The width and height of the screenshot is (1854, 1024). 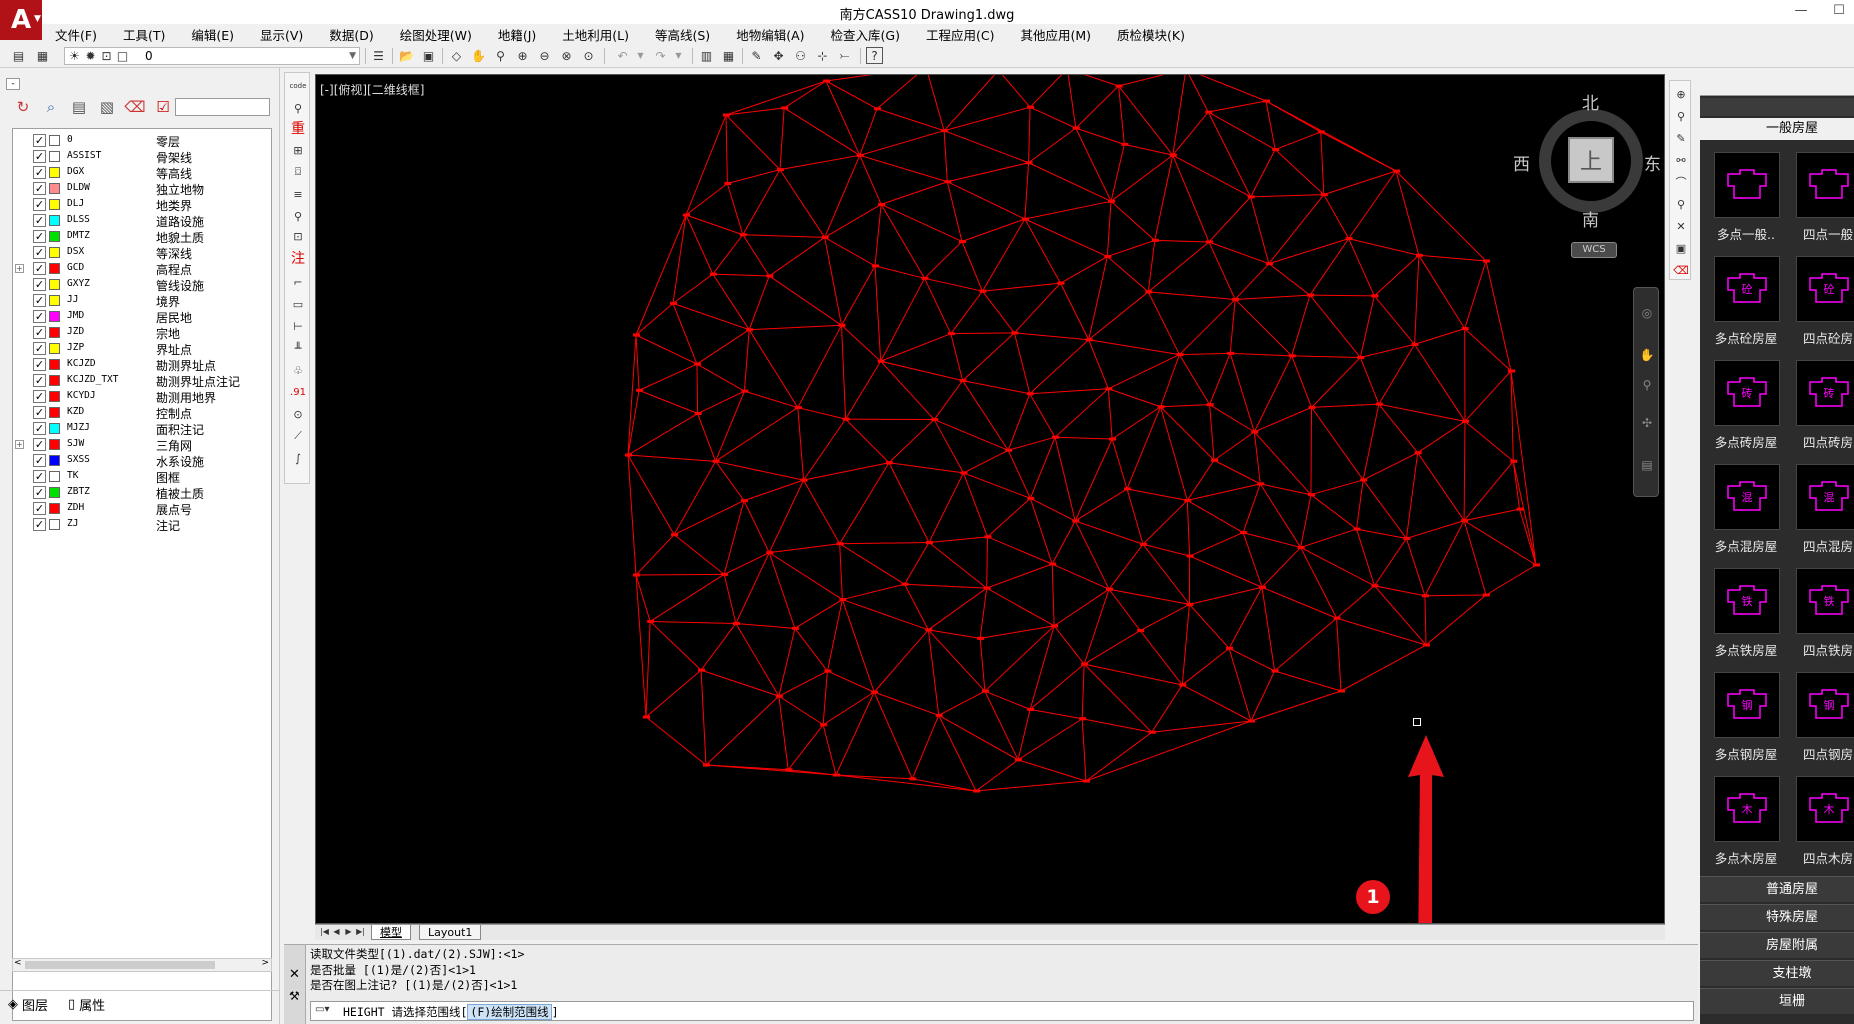 I want to click on layer-row: ✓ JJ 境界, so click(x=142, y=301).